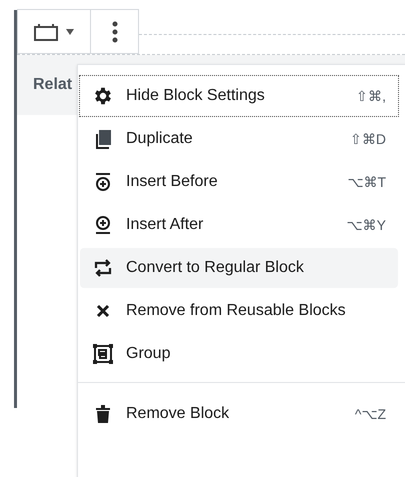 The height and width of the screenshot is (477, 405). What do you see at coordinates (103, 354) in the screenshot?
I see `group-icon` at bounding box center [103, 354].